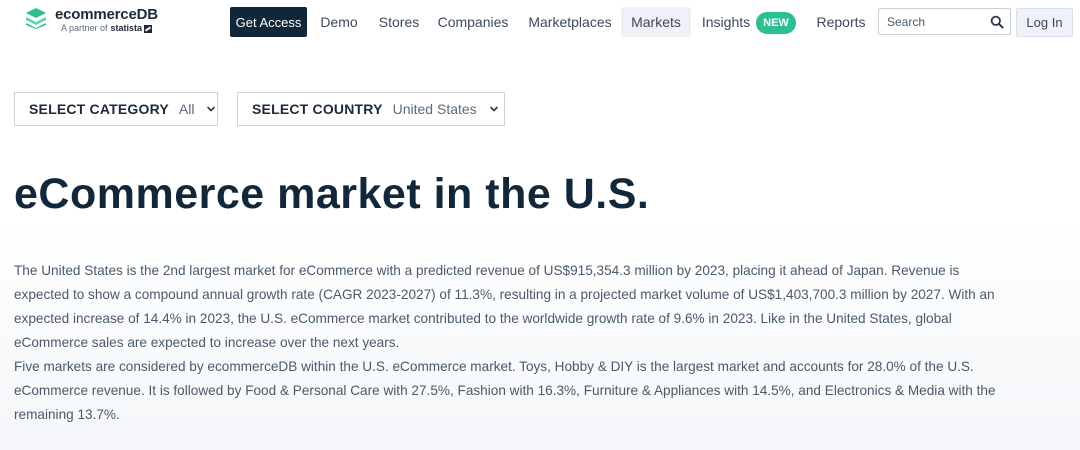 The image size is (1080, 450). Describe the element at coordinates (106, 14) in the screenshot. I see `logo-name: ecommerceDB` at that location.